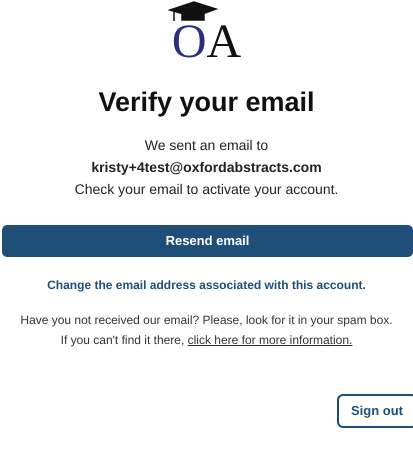 This screenshot has height=454, width=413. What do you see at coordinates (206, 167) in the screenshot?
I see `email-address: kristy+4test@oxfordabstracts.com` at bounding box center [206, 167].